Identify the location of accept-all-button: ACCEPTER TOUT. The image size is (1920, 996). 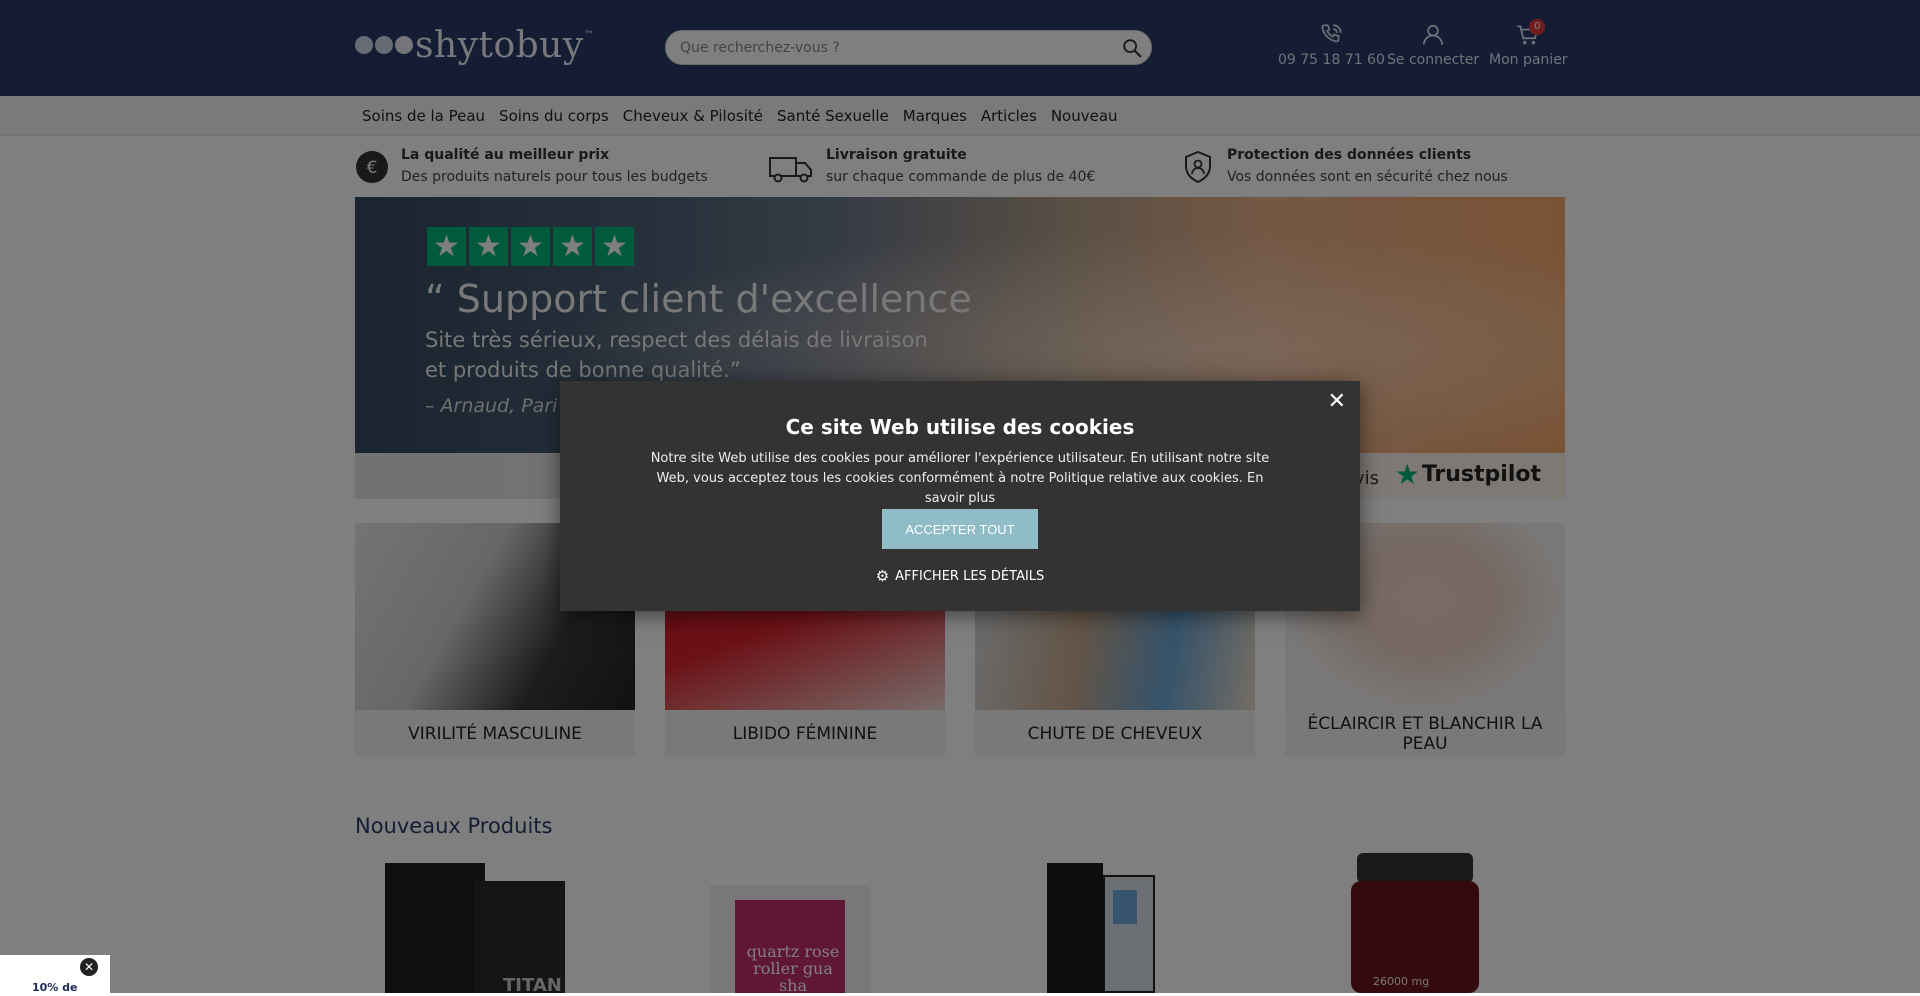
(960, 529).